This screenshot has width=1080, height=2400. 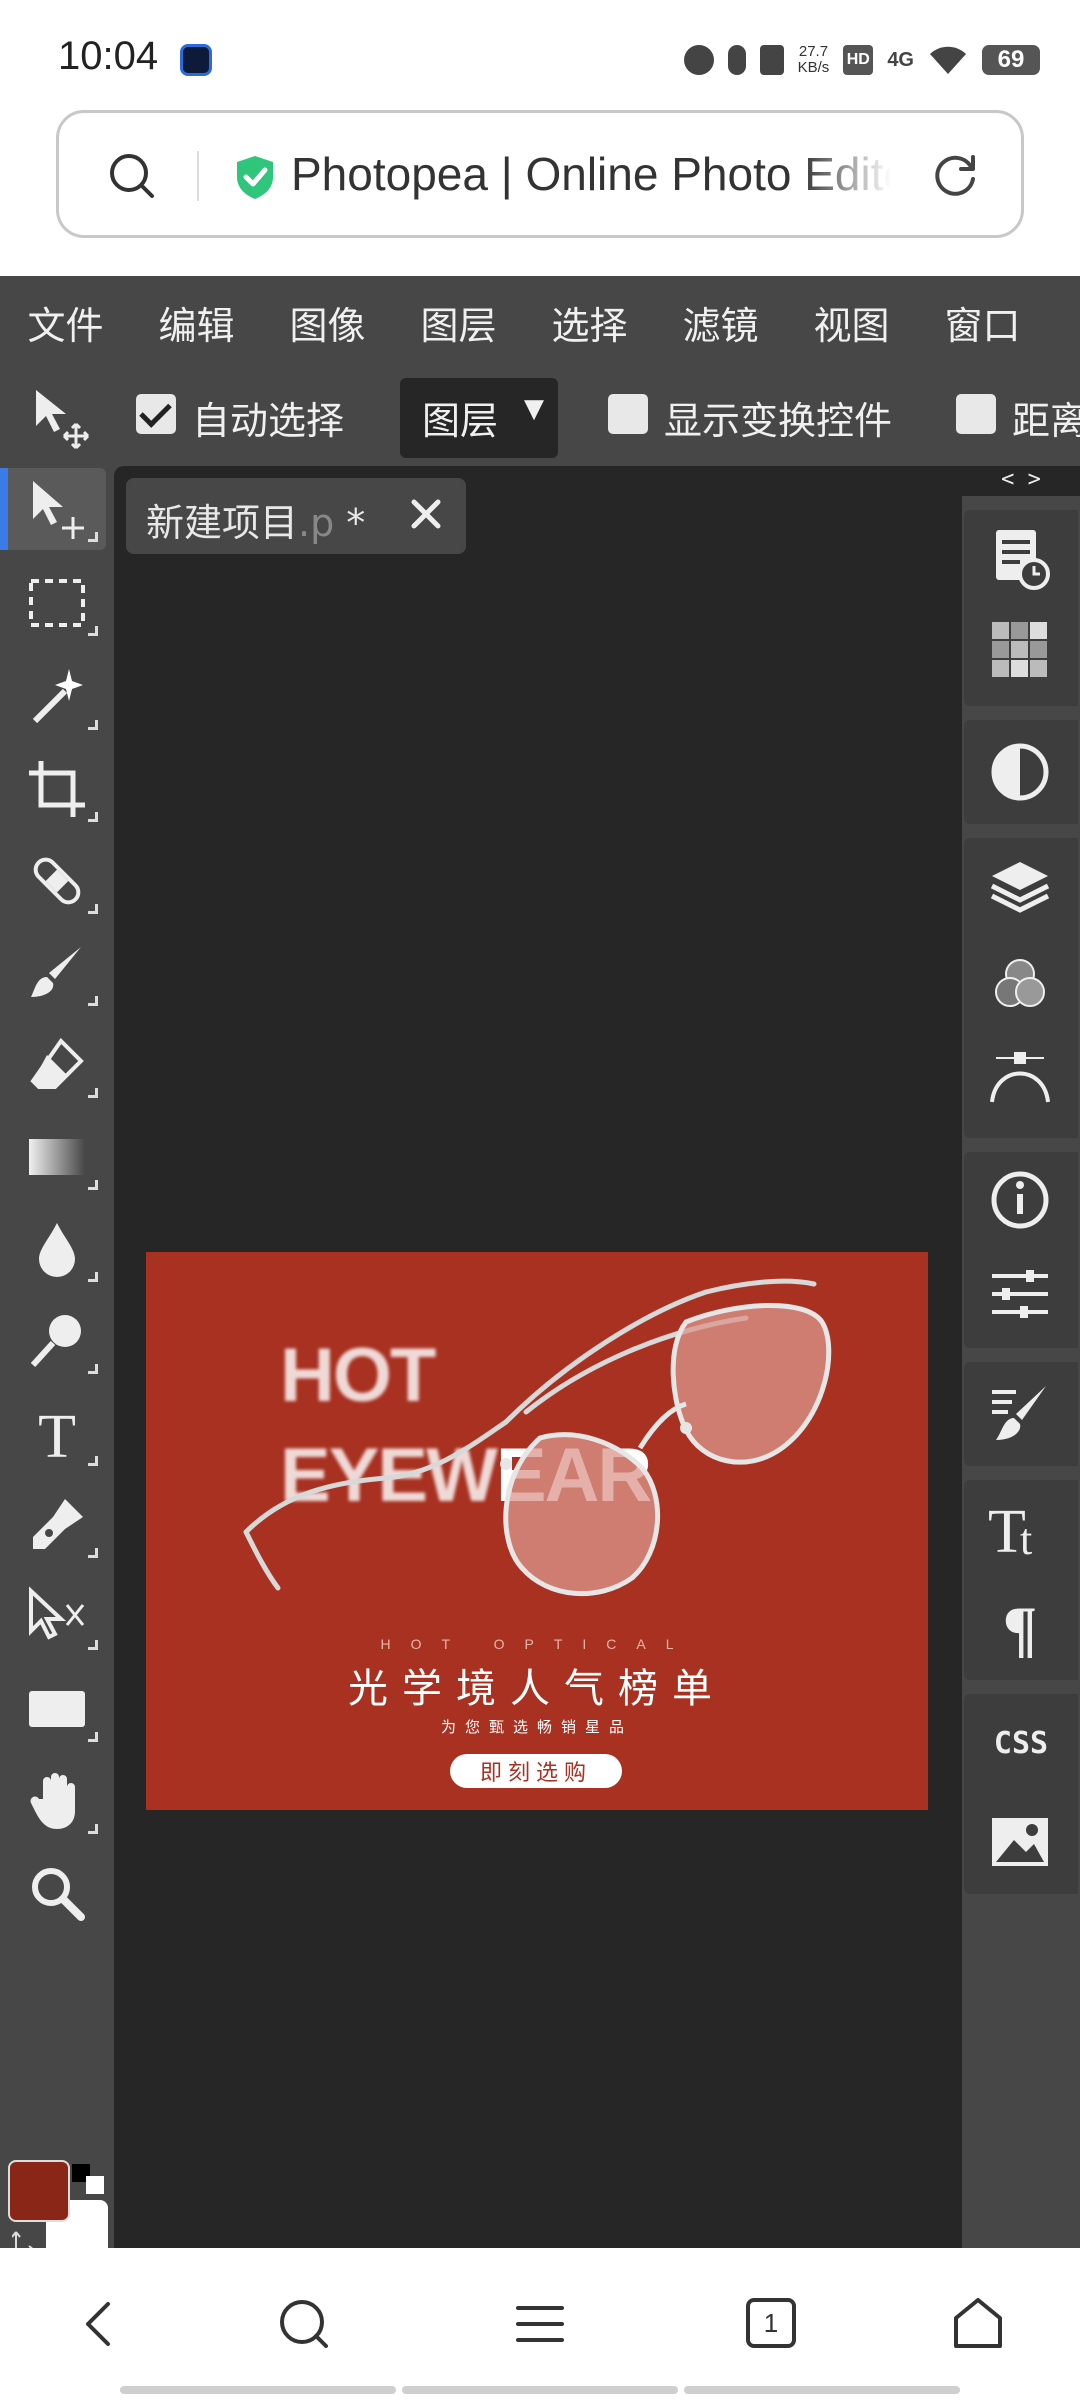 I want to click on auto-select-checkbox, so click(x=156, y=414).